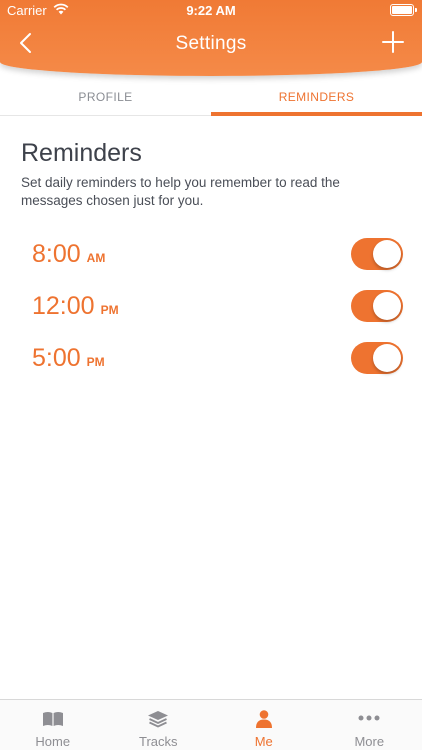 This screenshot has height=750, width=422. I want to click on status-time: 9:22 AM, so click(211, 10).